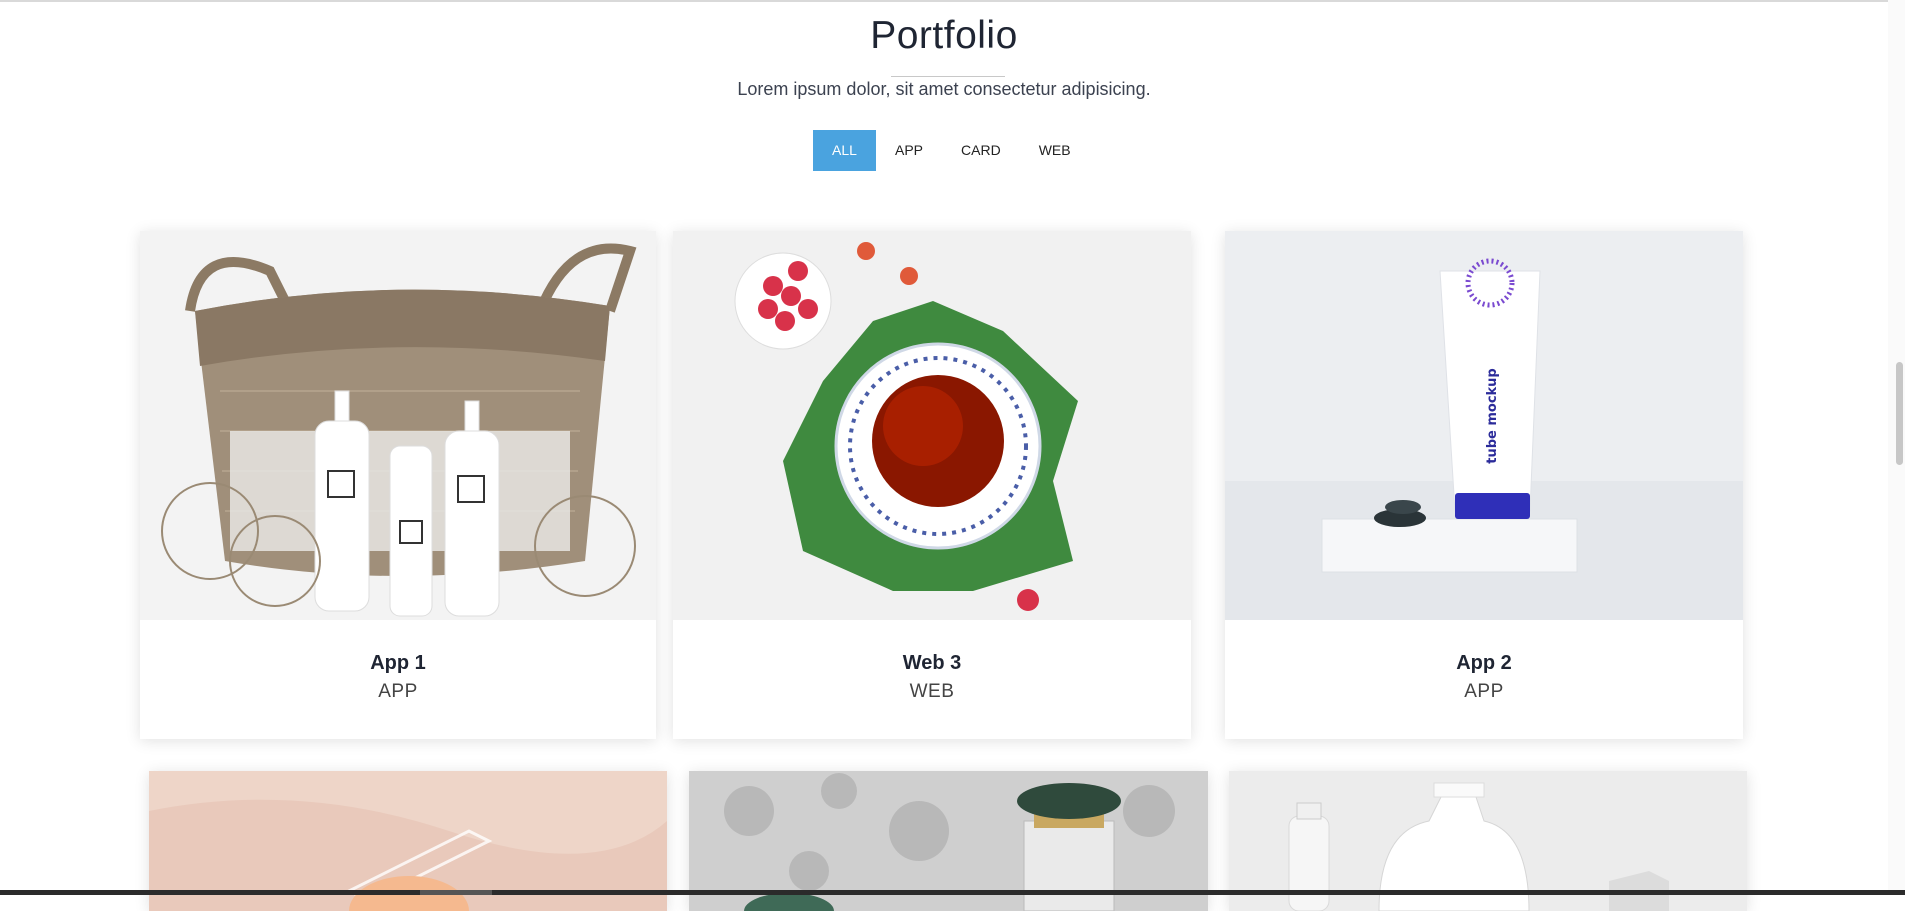 The width and height of the screenshot is (1905, 911). What do you see at coordinates (844, 150) in the screenshot?
I see `filter-all-button: ALL` at bounding box center [844, 150].